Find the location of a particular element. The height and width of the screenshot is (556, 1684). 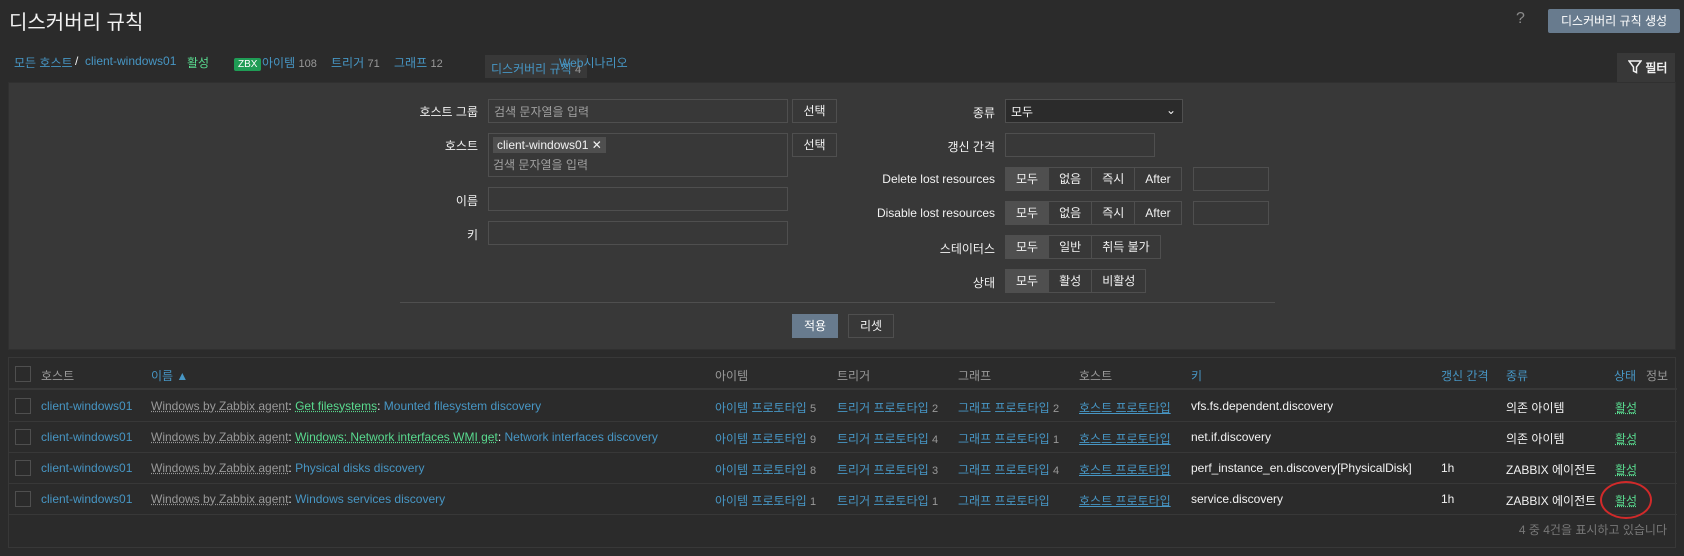

row-parent-item-link: Get filesystems is located at coordinates (336, 406).